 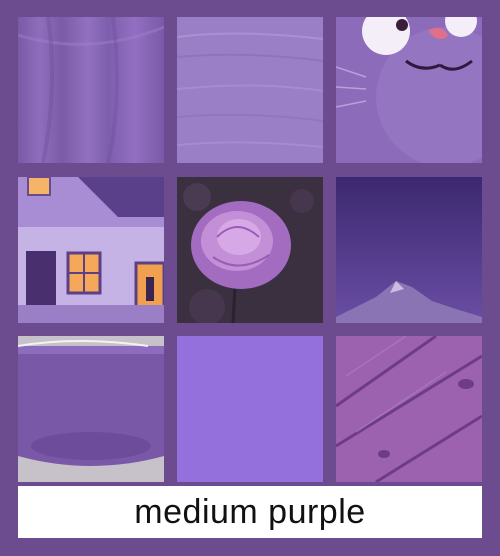 I want to click on caption-bar: medium purple, so click(x=250, y=512).